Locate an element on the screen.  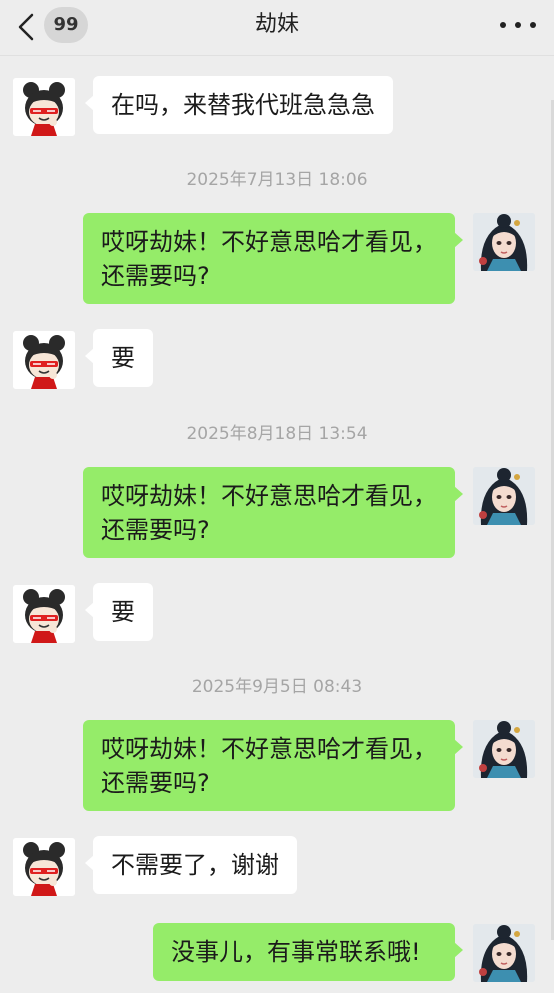
received-message: 不需要了，谢谢 is located at coordinates (191, 865).